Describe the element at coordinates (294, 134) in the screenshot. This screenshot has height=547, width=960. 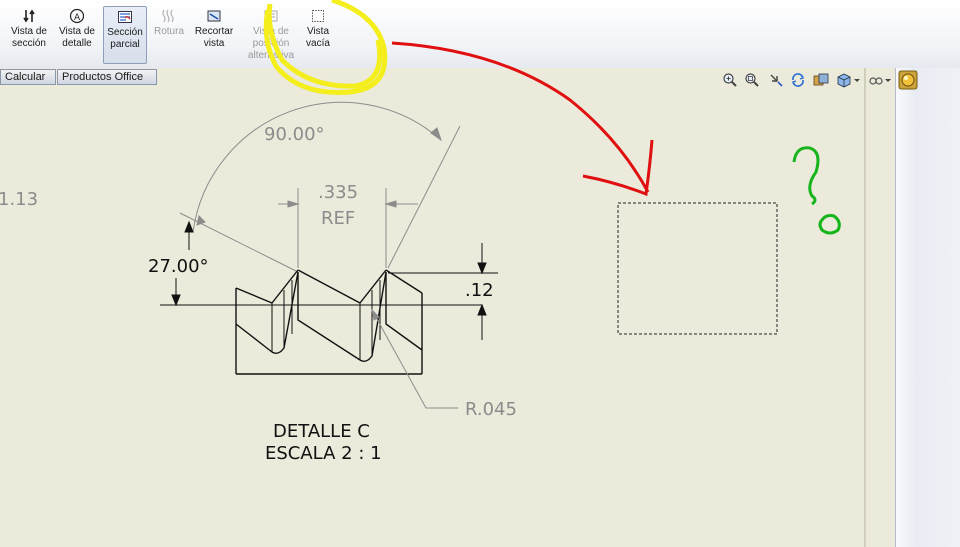
I see `angle-90-text: 90.00°` at that location.